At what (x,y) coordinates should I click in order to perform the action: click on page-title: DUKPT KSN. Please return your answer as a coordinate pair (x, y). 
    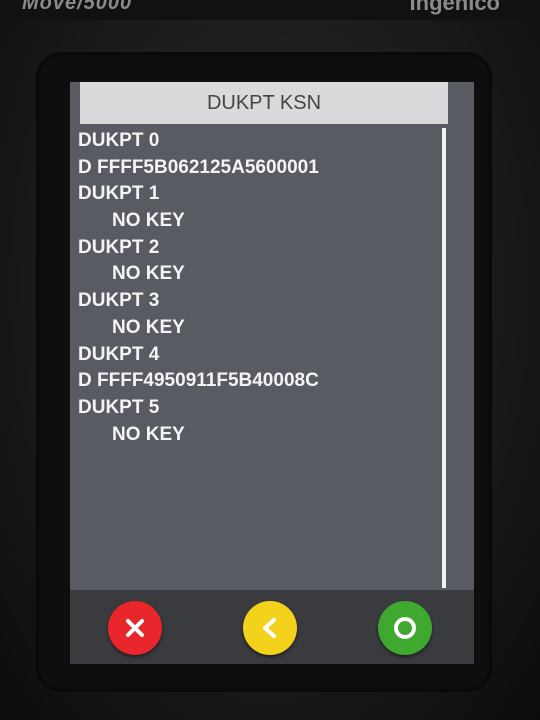
    Looking at the image, I should click on (264, 102).